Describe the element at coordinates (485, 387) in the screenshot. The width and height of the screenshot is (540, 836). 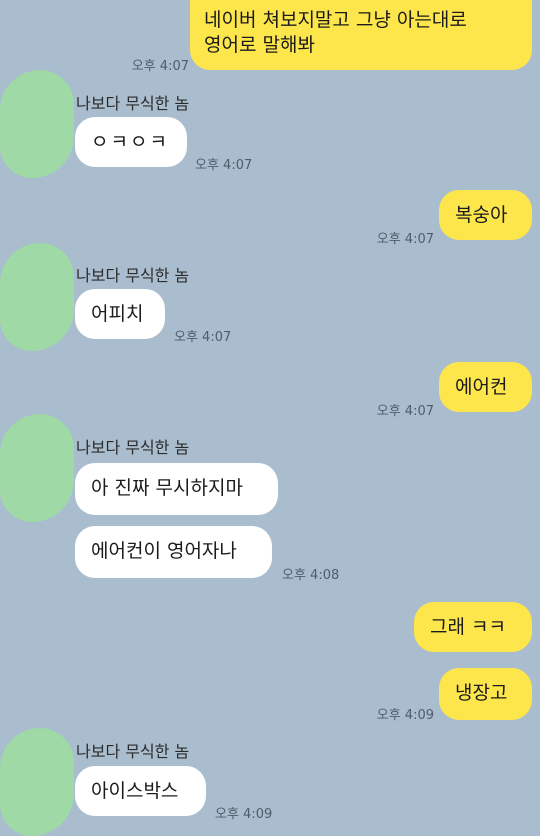
I see `outgoing-message: 에어컨` at that location.